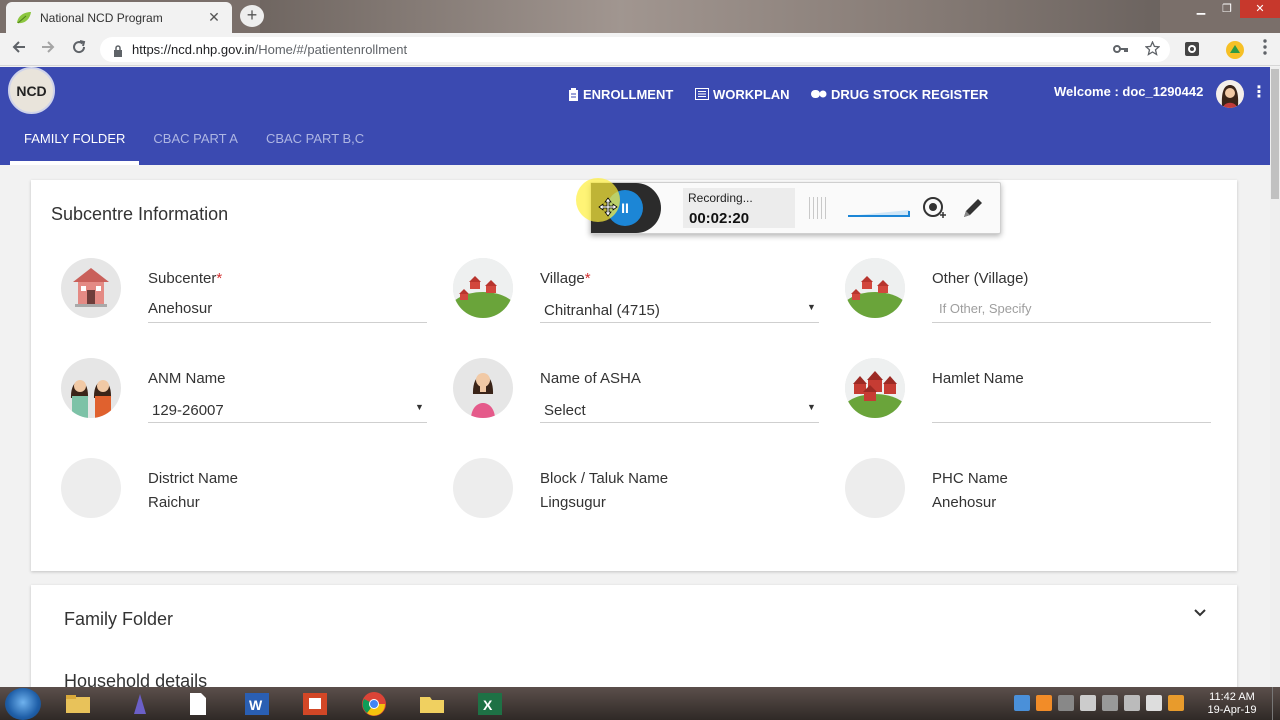 The width and height of the screenshot is (1280, 720). Describe the element at coordinates (252, 16) in the screenshot. I see `new-tab-button: +` at that location.